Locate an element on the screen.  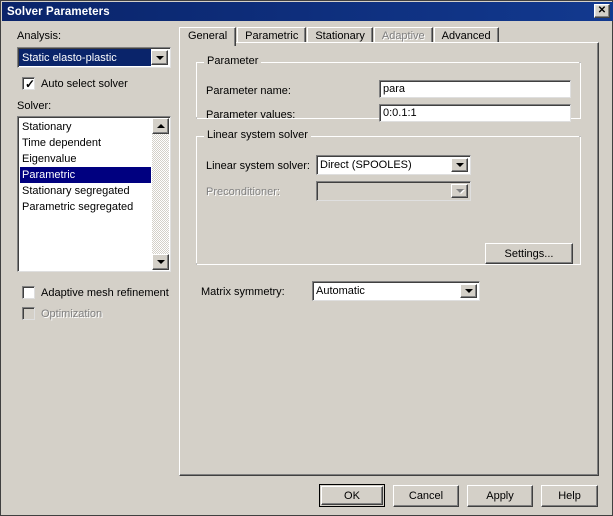
tab-label: Parametric is located at coordinates (272, 36).